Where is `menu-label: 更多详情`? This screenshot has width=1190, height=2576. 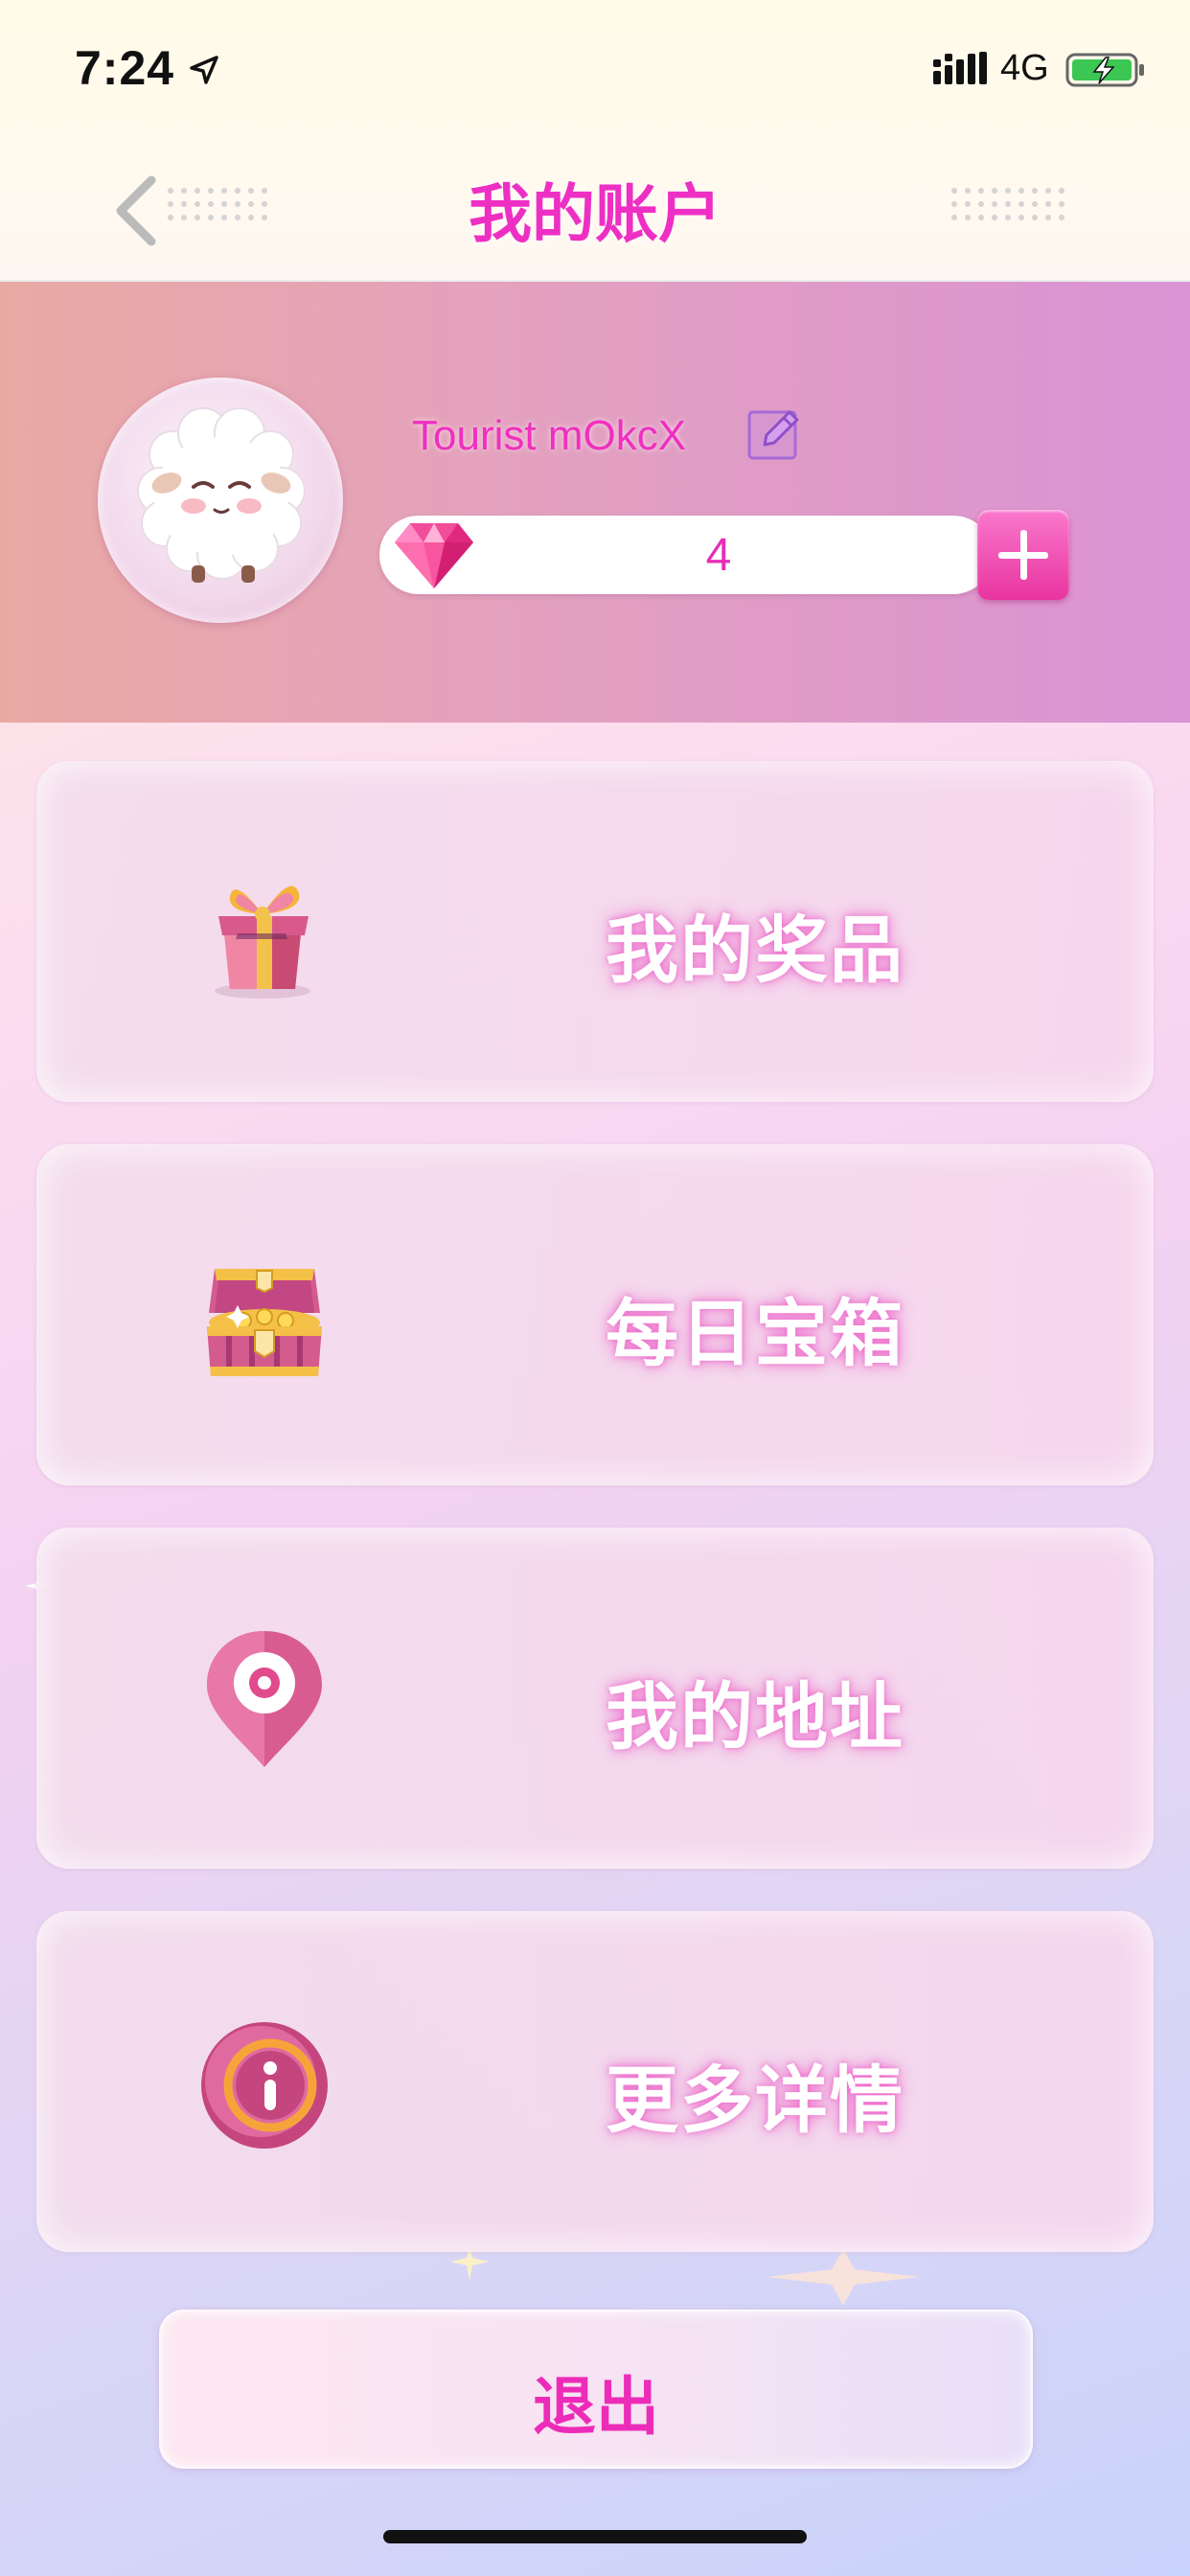 menu-label: 更多详情 is located at coordinates (755, 2100).